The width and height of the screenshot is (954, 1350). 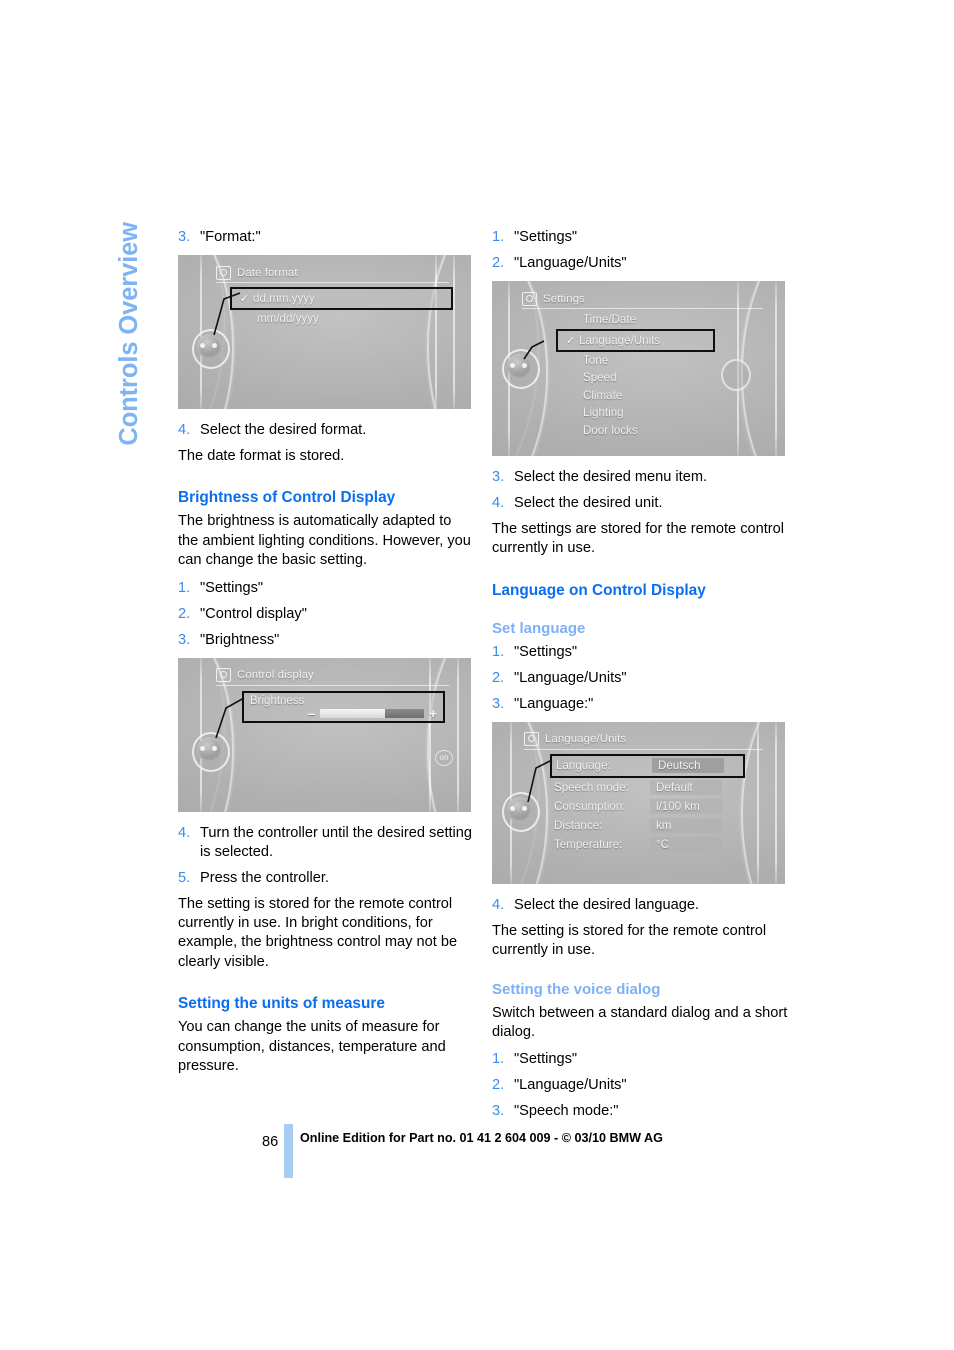 What do you see at coordinates (326, 640) in the screenshot?
I see `list-item: 3. "Brightness"` at bounding box center [326, 640].